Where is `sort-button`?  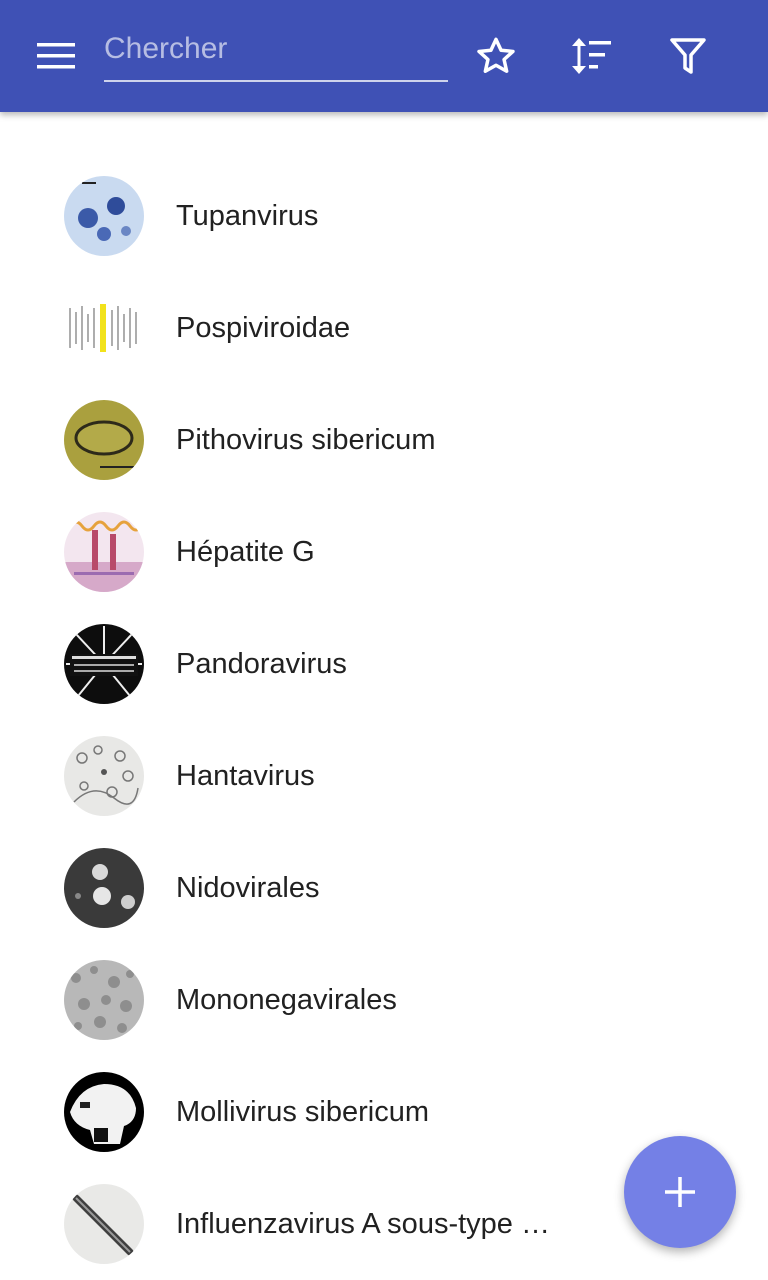 sort-button is located at coordinates (591, 56).